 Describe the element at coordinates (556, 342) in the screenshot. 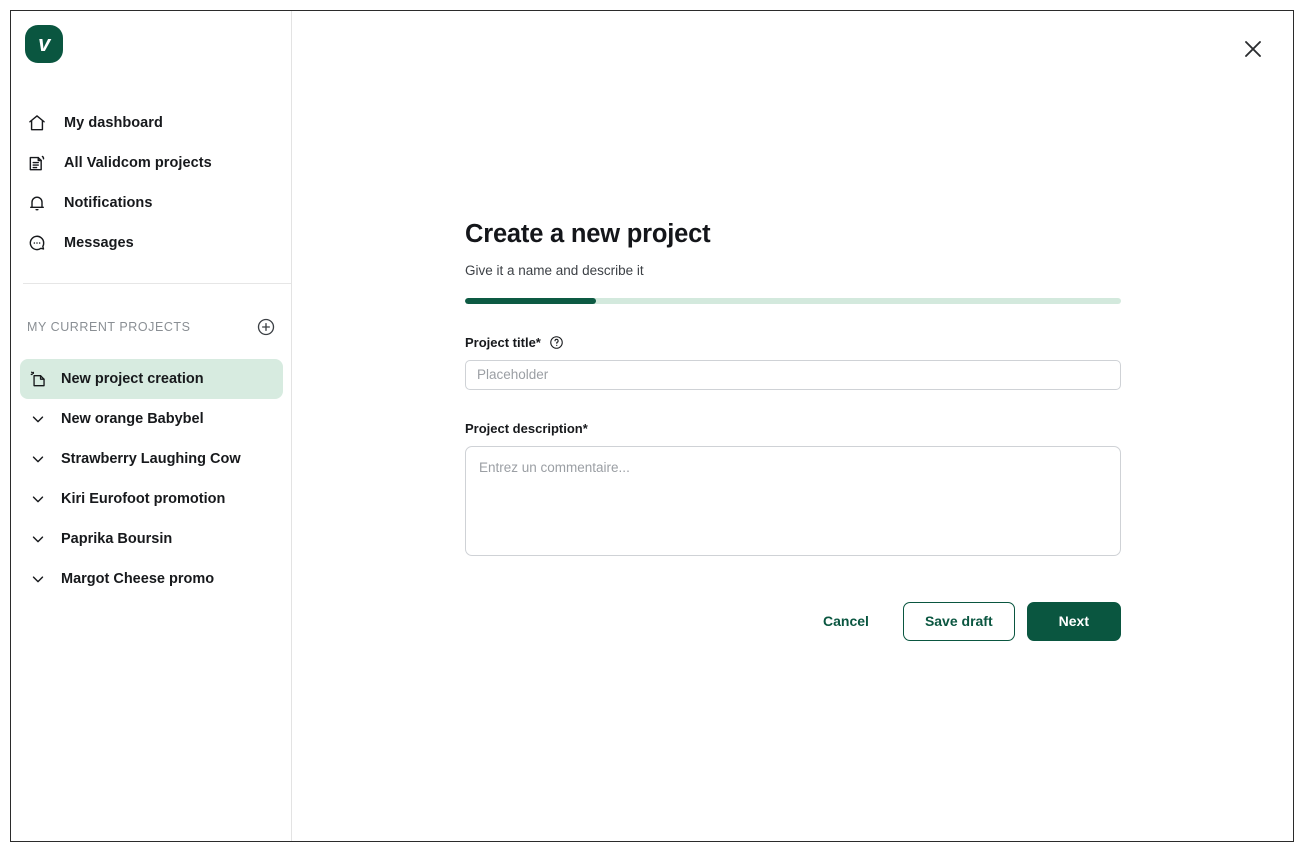

I see `question-circle-icon` at that location.